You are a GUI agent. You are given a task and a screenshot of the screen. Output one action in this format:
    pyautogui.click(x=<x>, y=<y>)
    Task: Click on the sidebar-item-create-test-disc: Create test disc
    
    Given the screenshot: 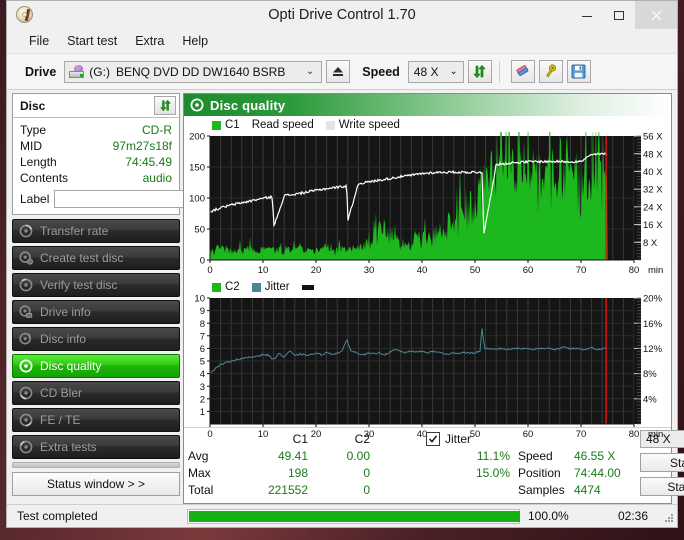 What is the action you would take?
    pyautogui.click(x=96, y=258)
    